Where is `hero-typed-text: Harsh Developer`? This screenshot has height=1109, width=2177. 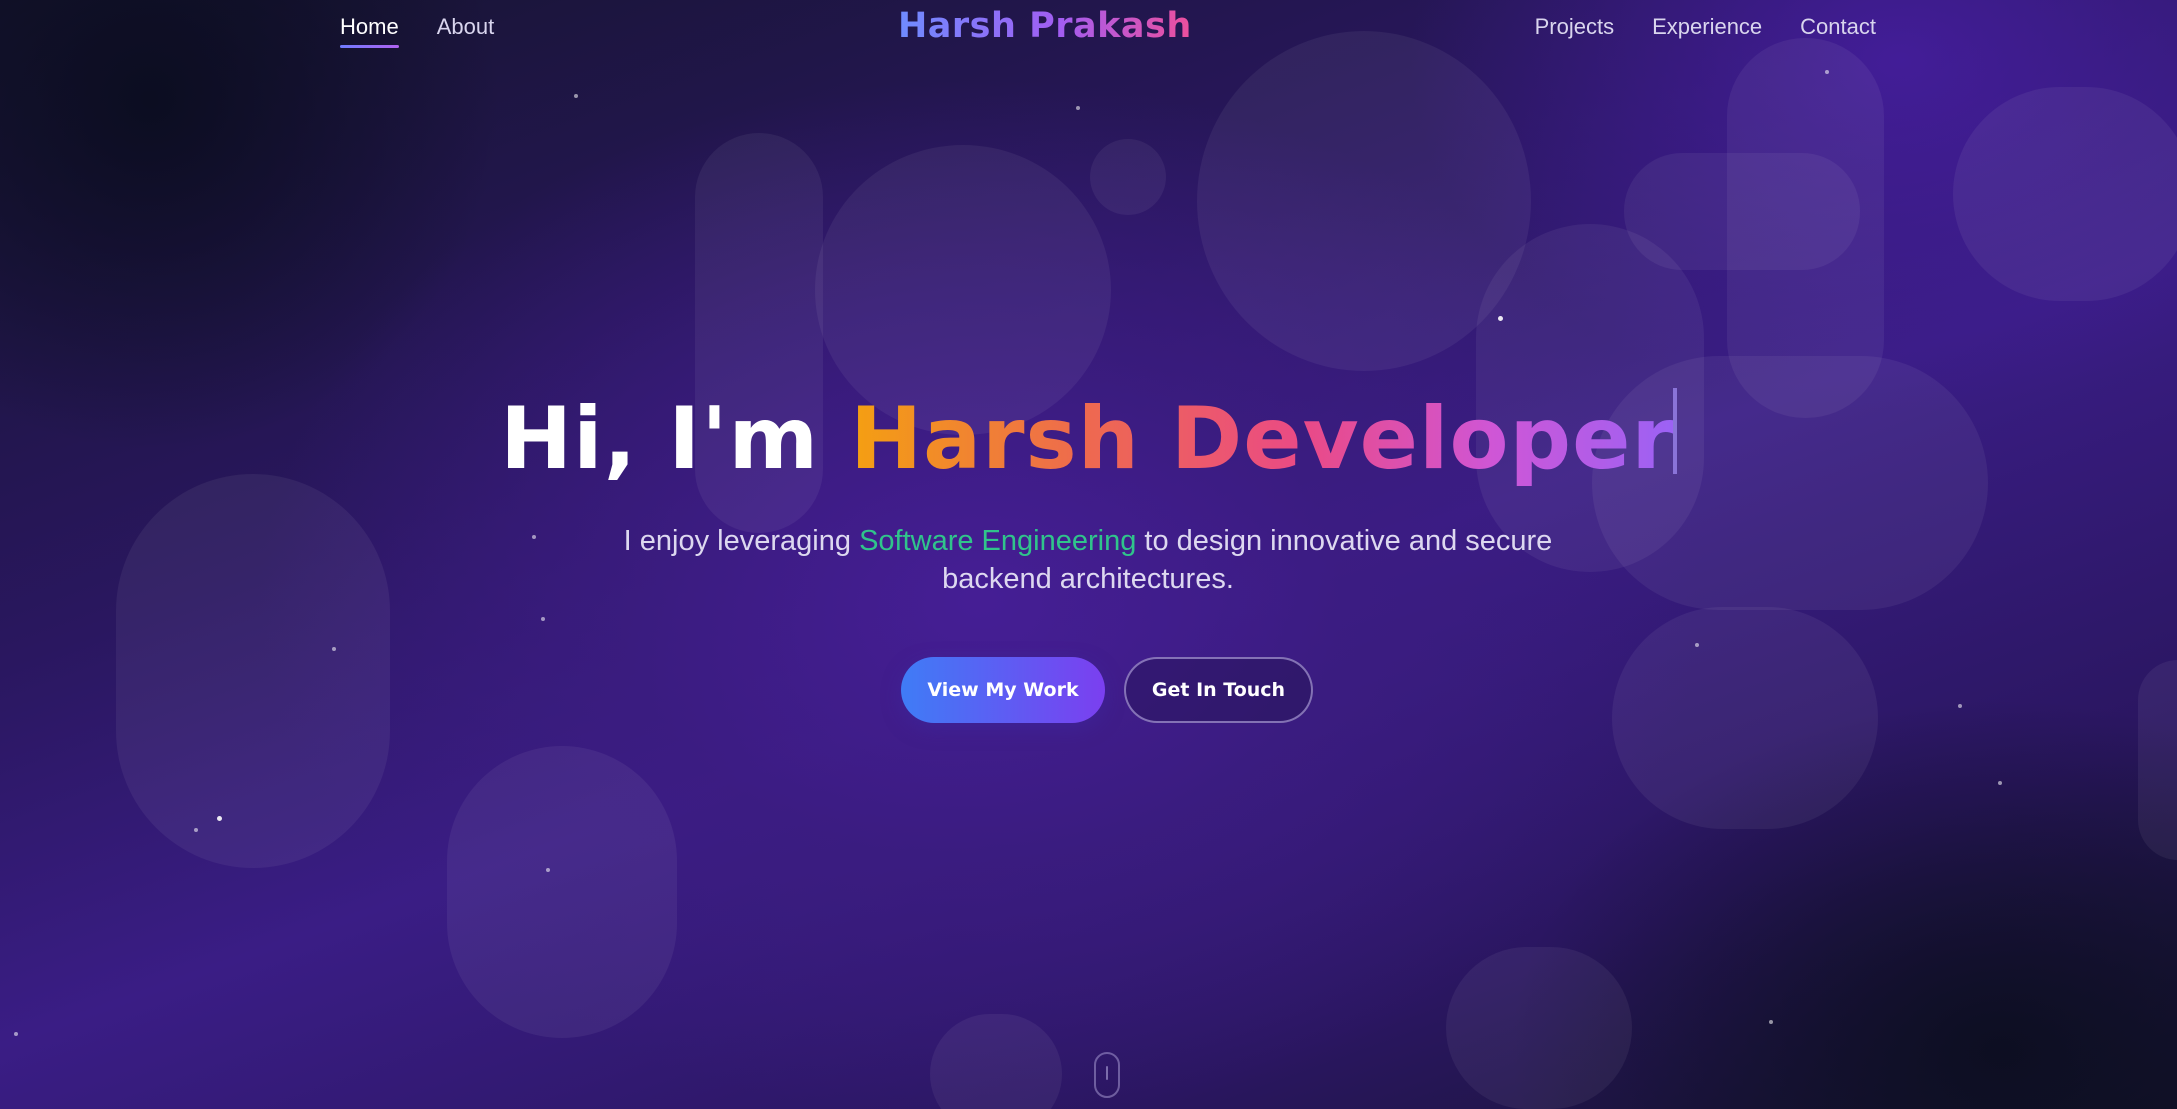 hero-typed-text: Harsh Developer is located at coordinates (1262, 439).